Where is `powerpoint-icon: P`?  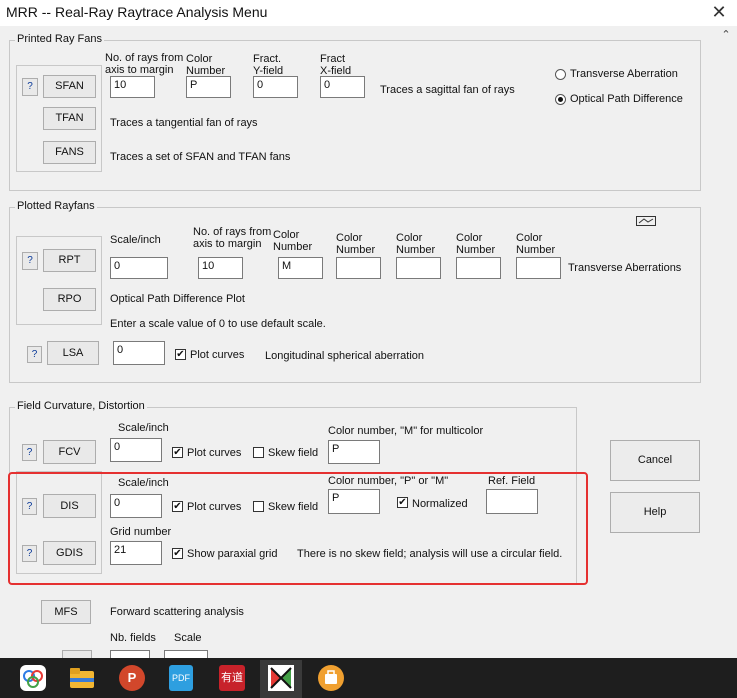
powerpoint-icon: P is located at coordinates (132, 678).